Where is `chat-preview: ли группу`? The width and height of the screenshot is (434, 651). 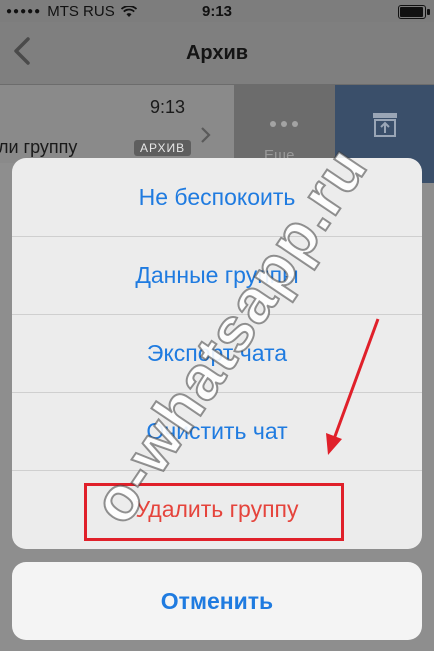 chat-preview: ли группу is located at coordinates (39, 147).